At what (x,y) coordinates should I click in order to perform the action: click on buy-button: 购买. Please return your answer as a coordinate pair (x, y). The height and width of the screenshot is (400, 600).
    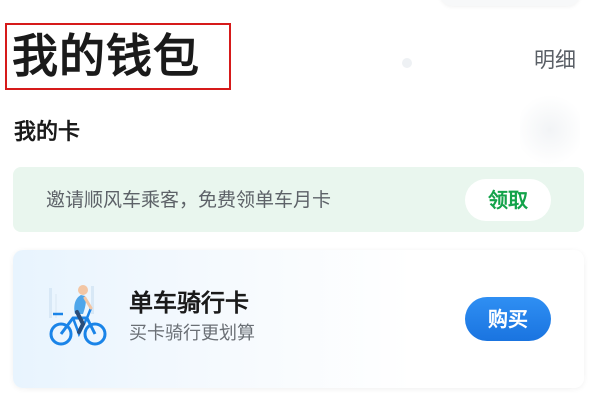
    Looking at the image, I should click on (508, 319).